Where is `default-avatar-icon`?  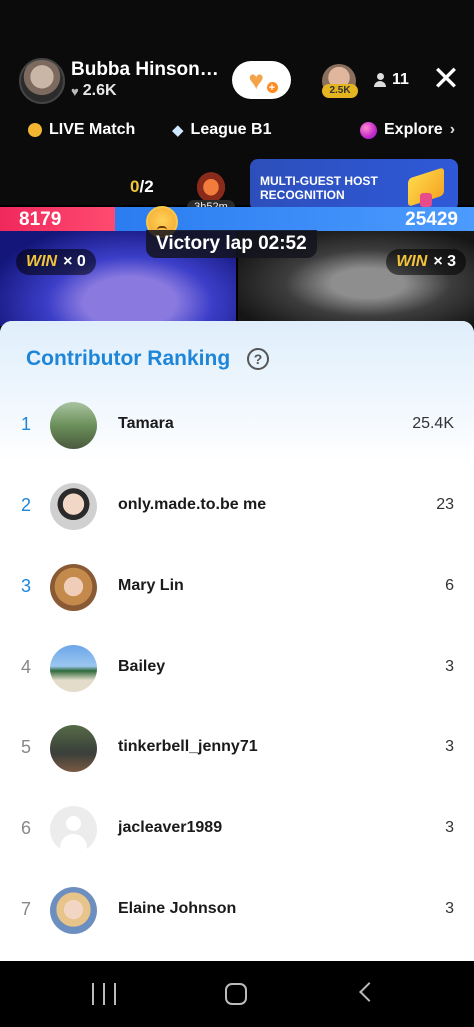
default-avatar-icon is located at coordinates (73, 829).